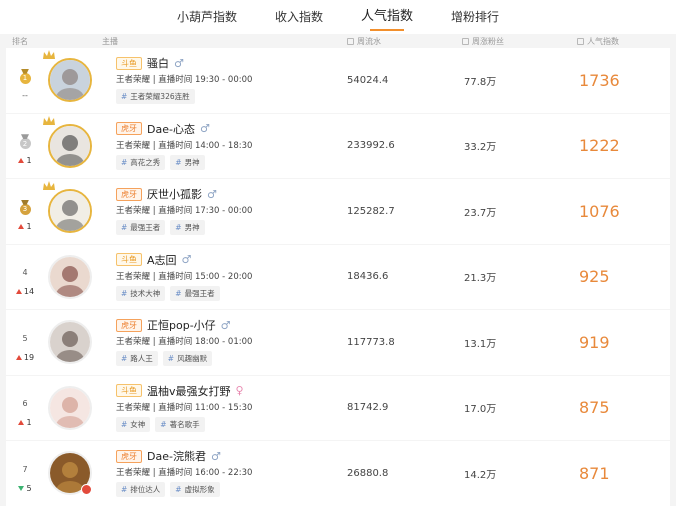 The width and height of the screenshot is (676, 506). I want to click on arrow-up-icon, so click(21, 161).